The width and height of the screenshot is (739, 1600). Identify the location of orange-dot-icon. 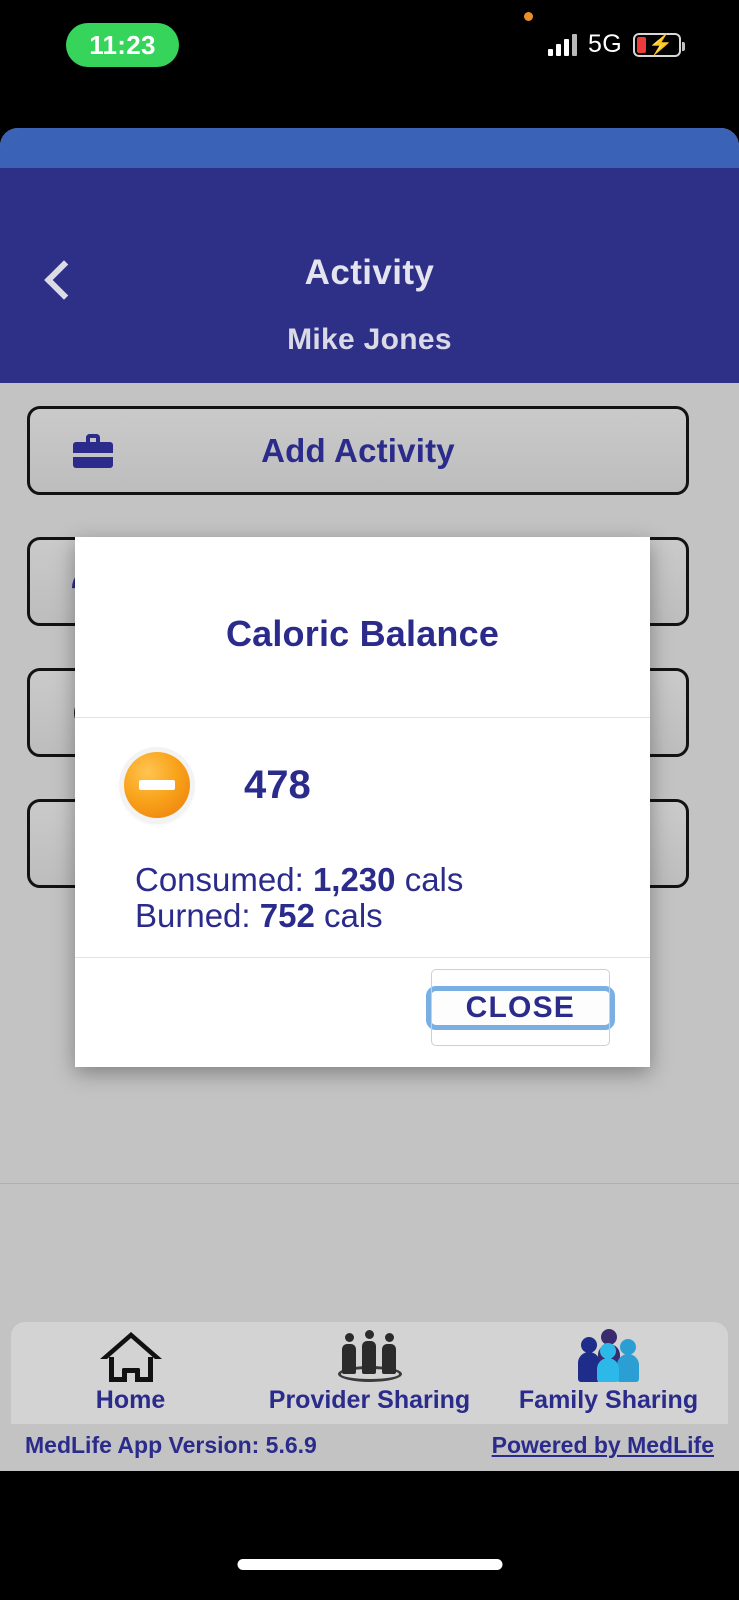
(528, 16).